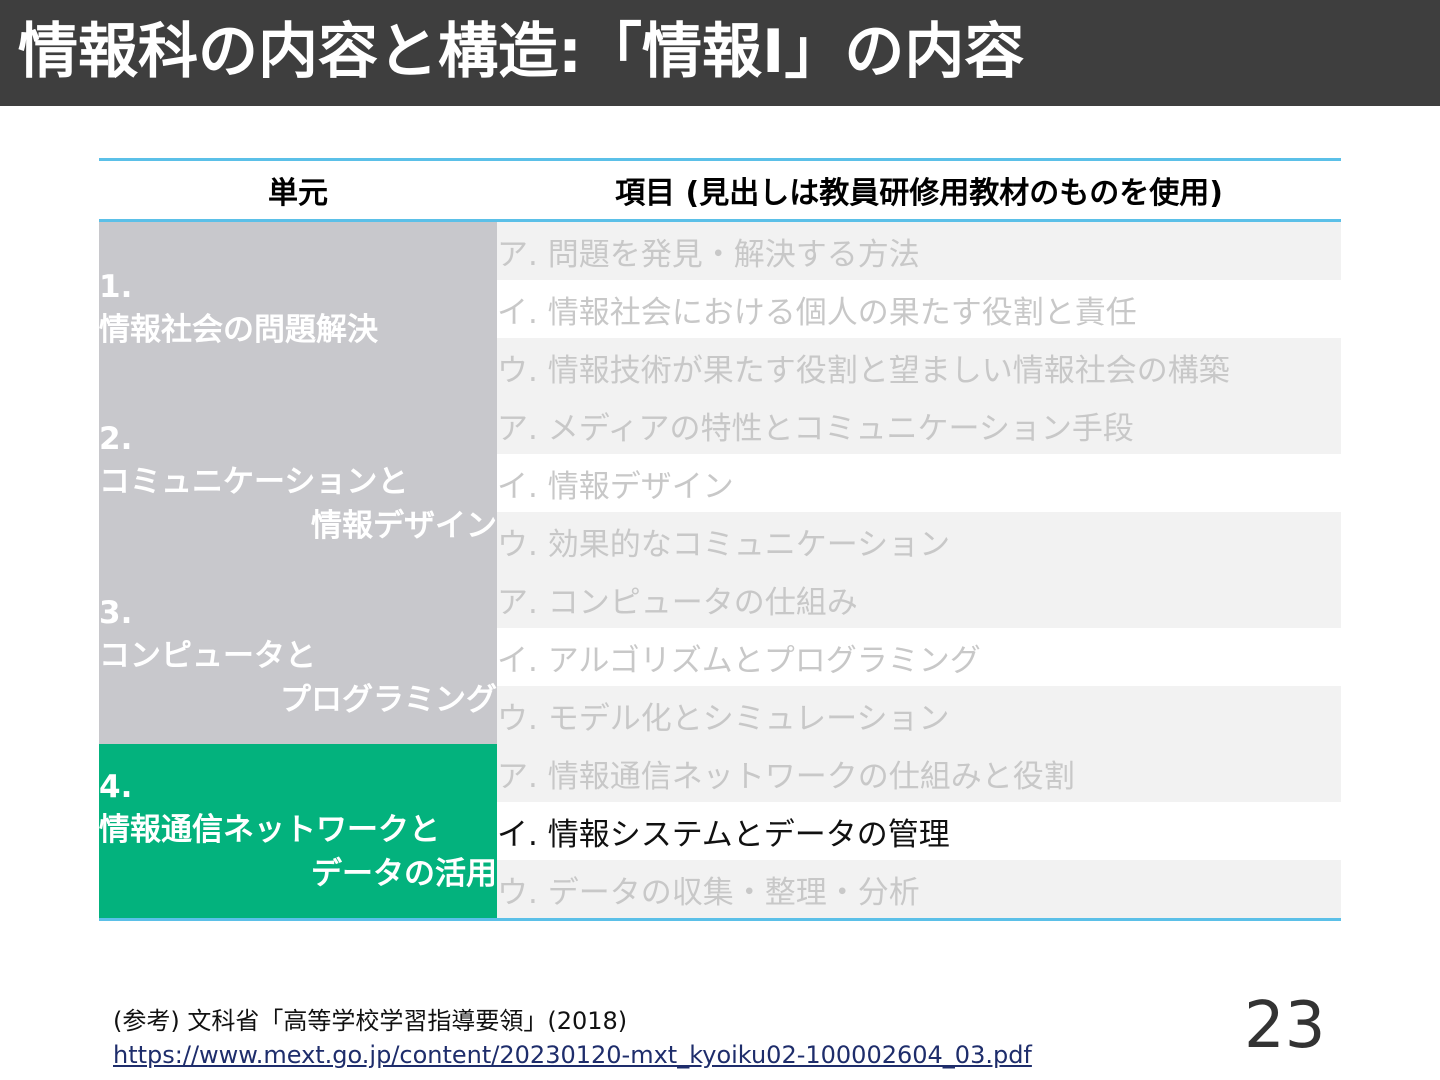  I want to click on header-items: 項目 (見出しは教員研修用教材のものを使用), so click(919, 190).